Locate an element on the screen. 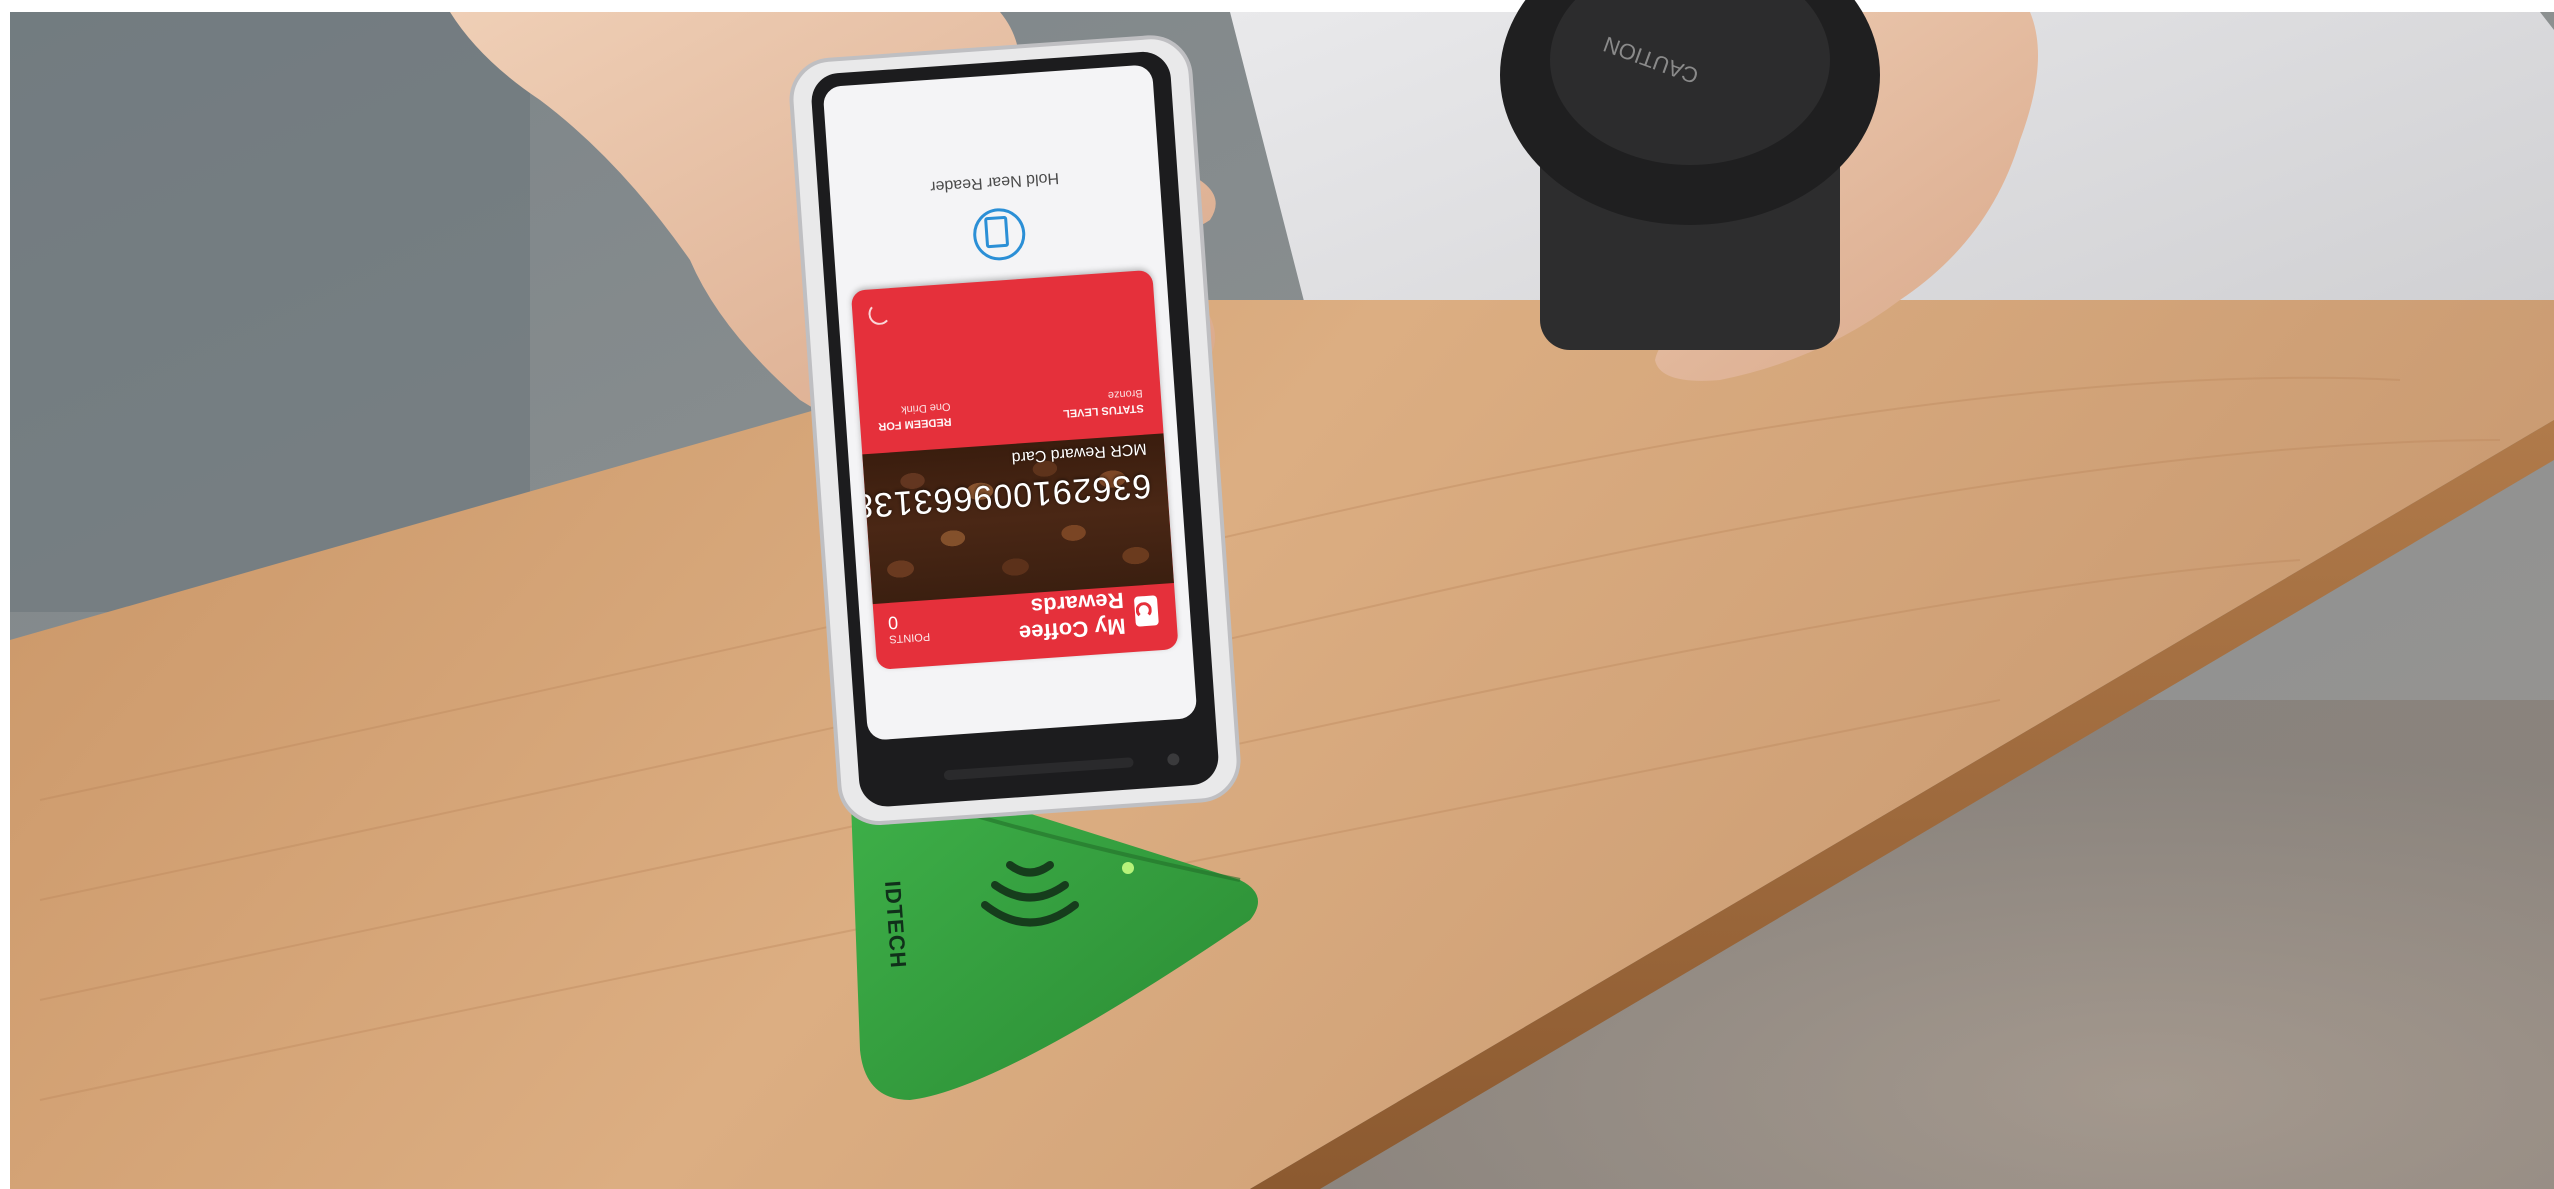 The width and height of the screenshot is (2554, 1189). card-meta: STATUS LEVEL Bronze REDEEM FOR One Drink is located at coordinates (1010, 408).